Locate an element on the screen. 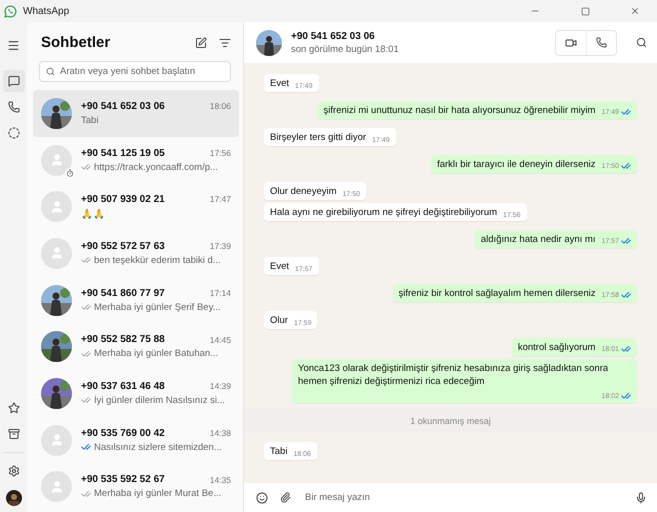  message-text: farklı bir tarayıcı ile deneyin dilerseniz is located at coordinates (516, 164).